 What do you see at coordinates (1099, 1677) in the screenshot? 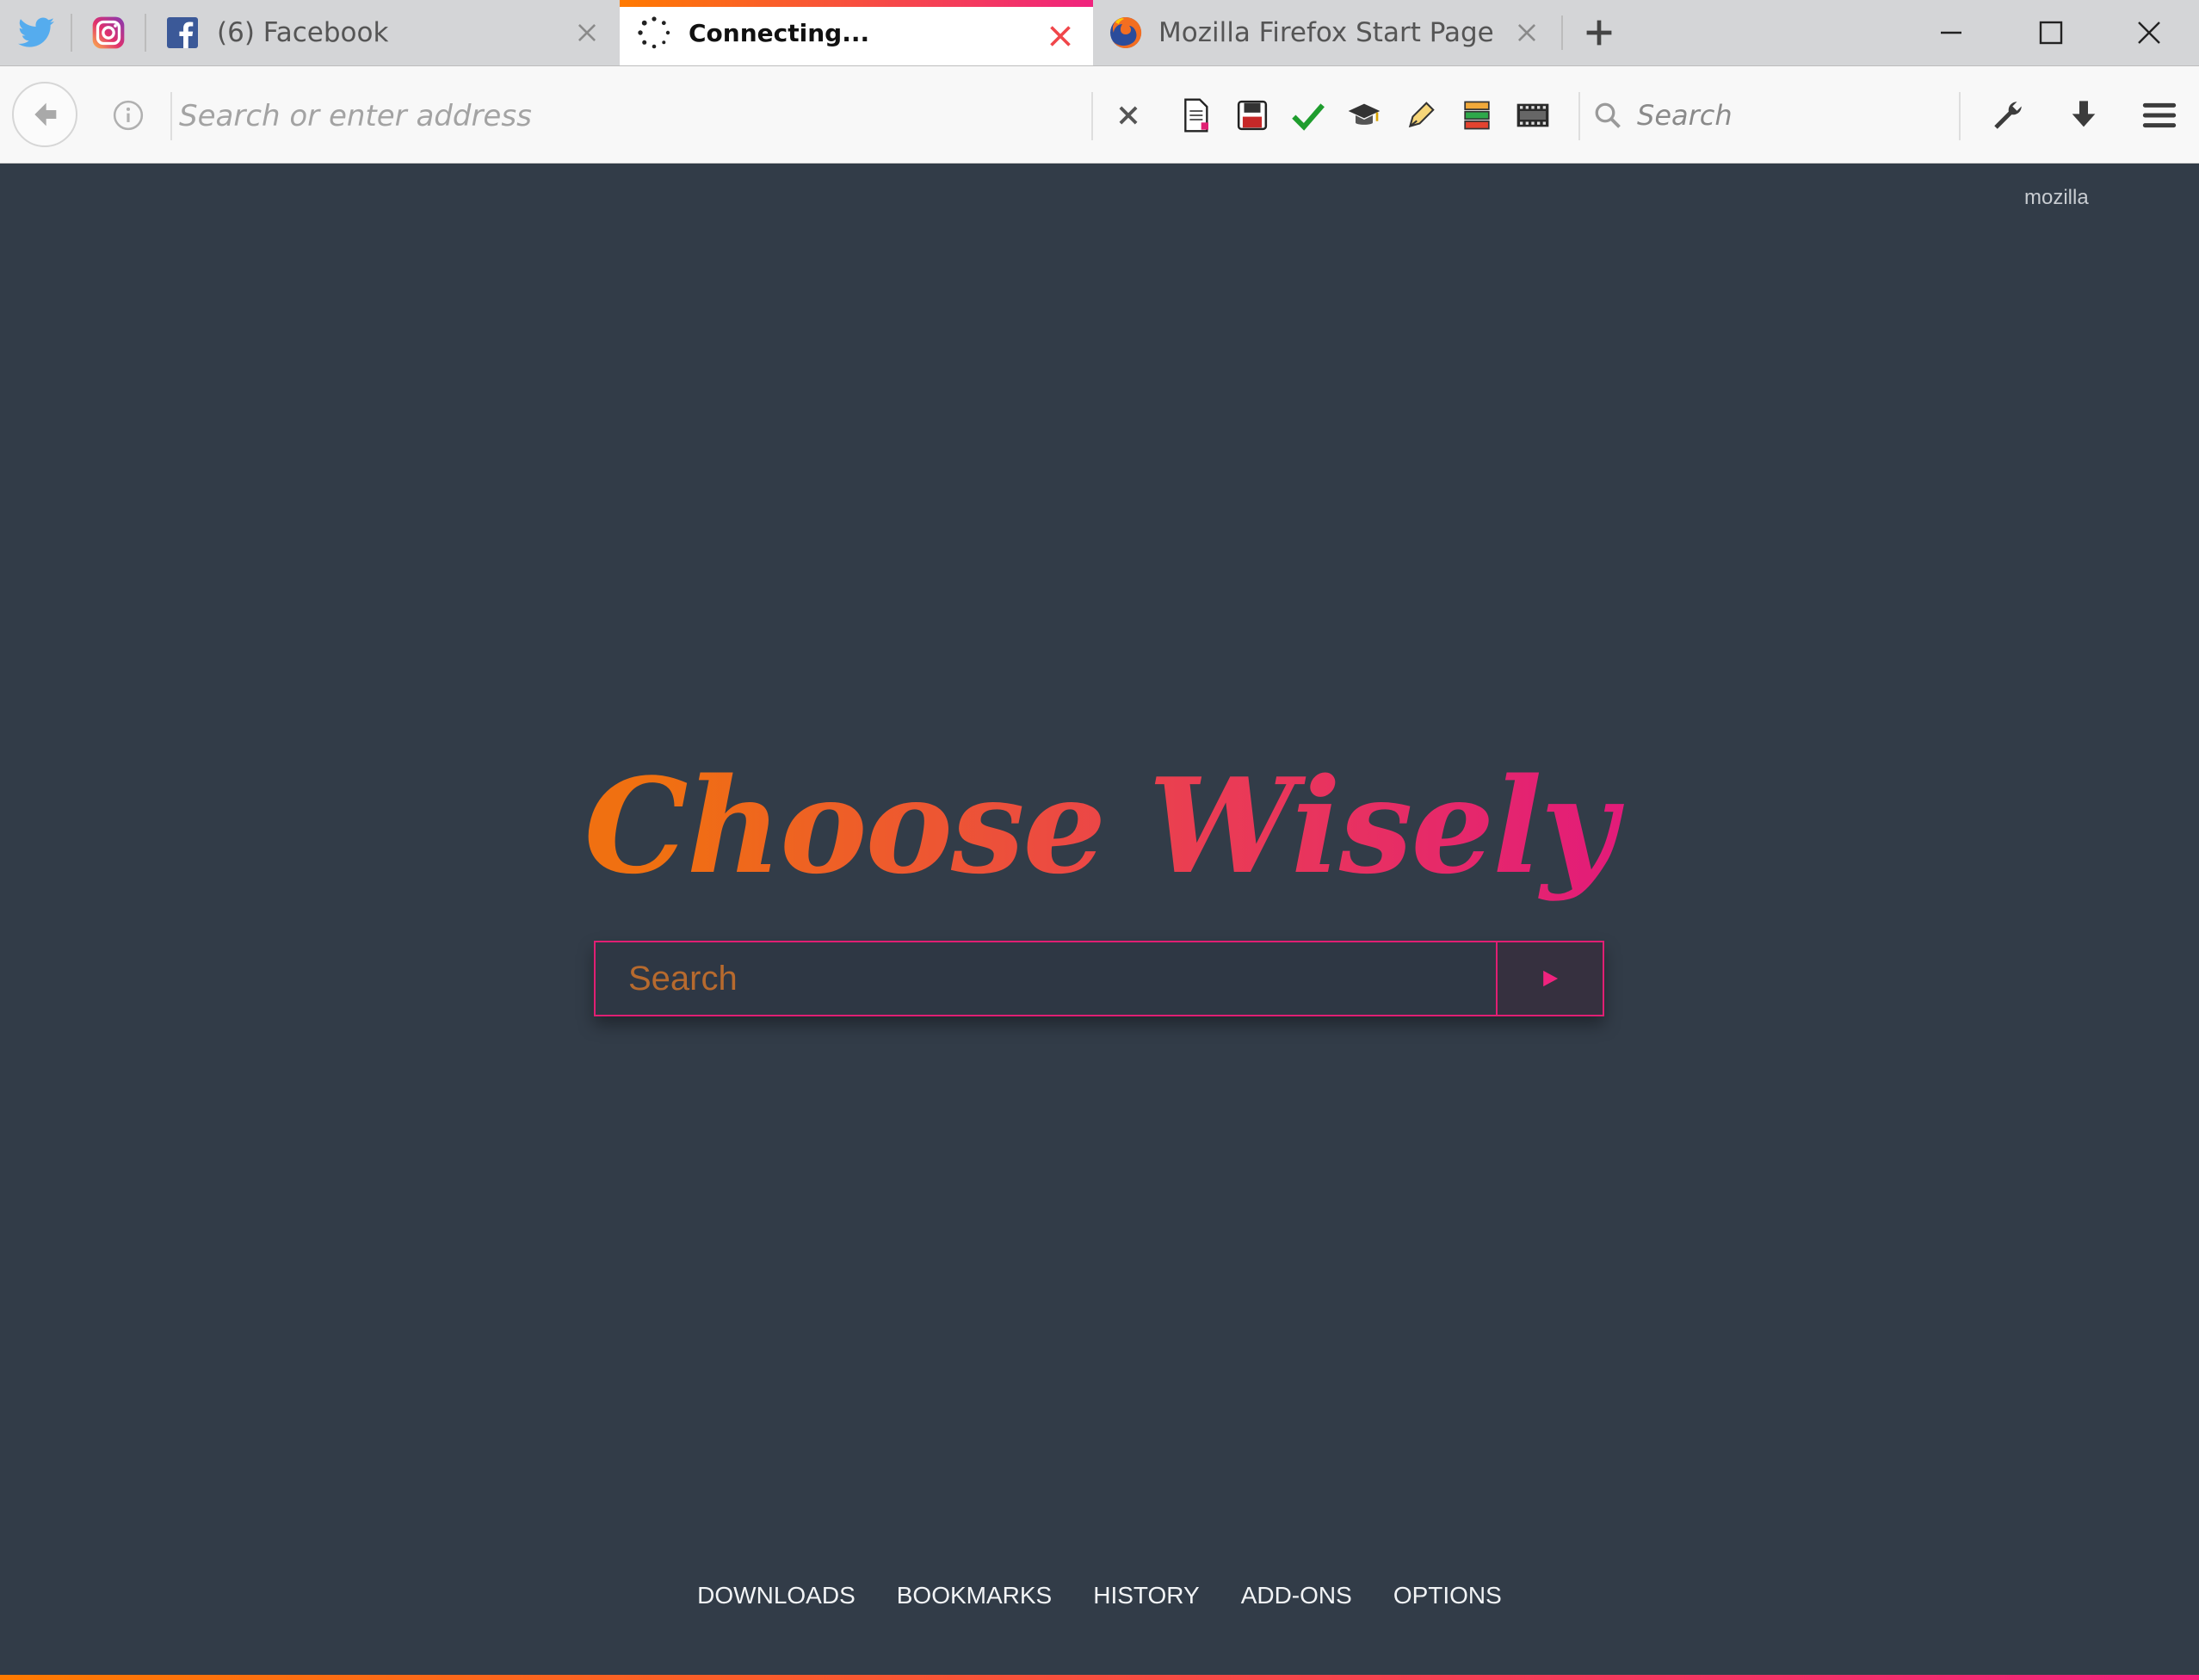
I see `bottom-accent-bar` at bounding box center [1099, 1677].